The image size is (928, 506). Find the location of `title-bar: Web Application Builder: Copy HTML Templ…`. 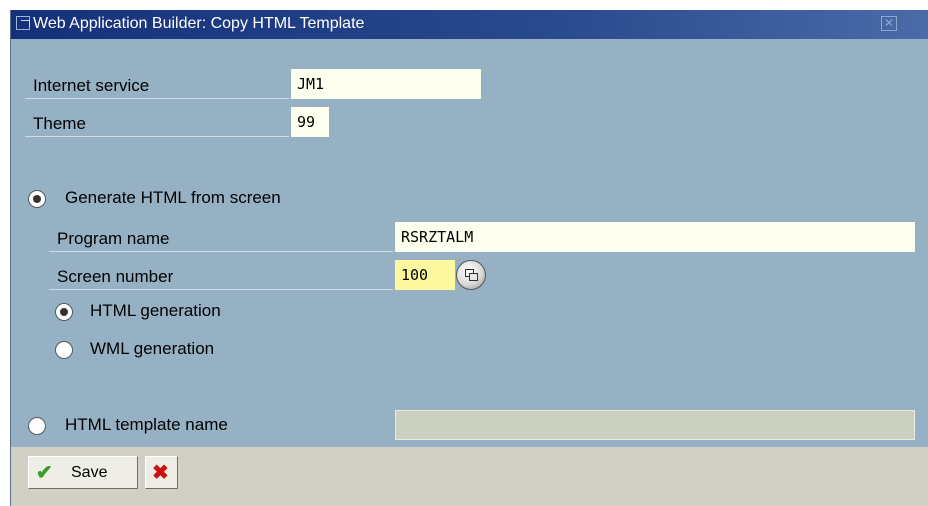

title-bar: Web Application Builder: Copy HTML Templ… is located at coordinates (469, 24).